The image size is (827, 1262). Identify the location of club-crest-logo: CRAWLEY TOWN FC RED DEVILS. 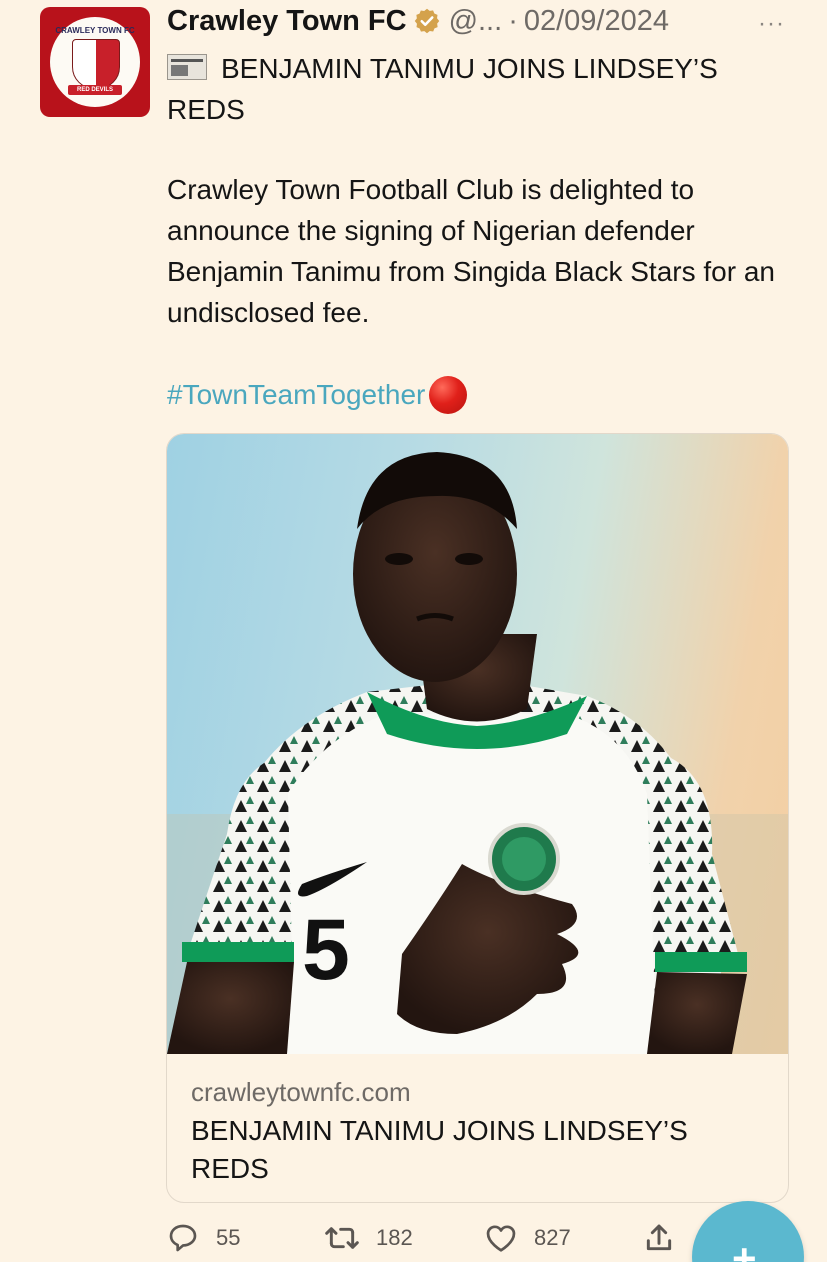
(95, 62).